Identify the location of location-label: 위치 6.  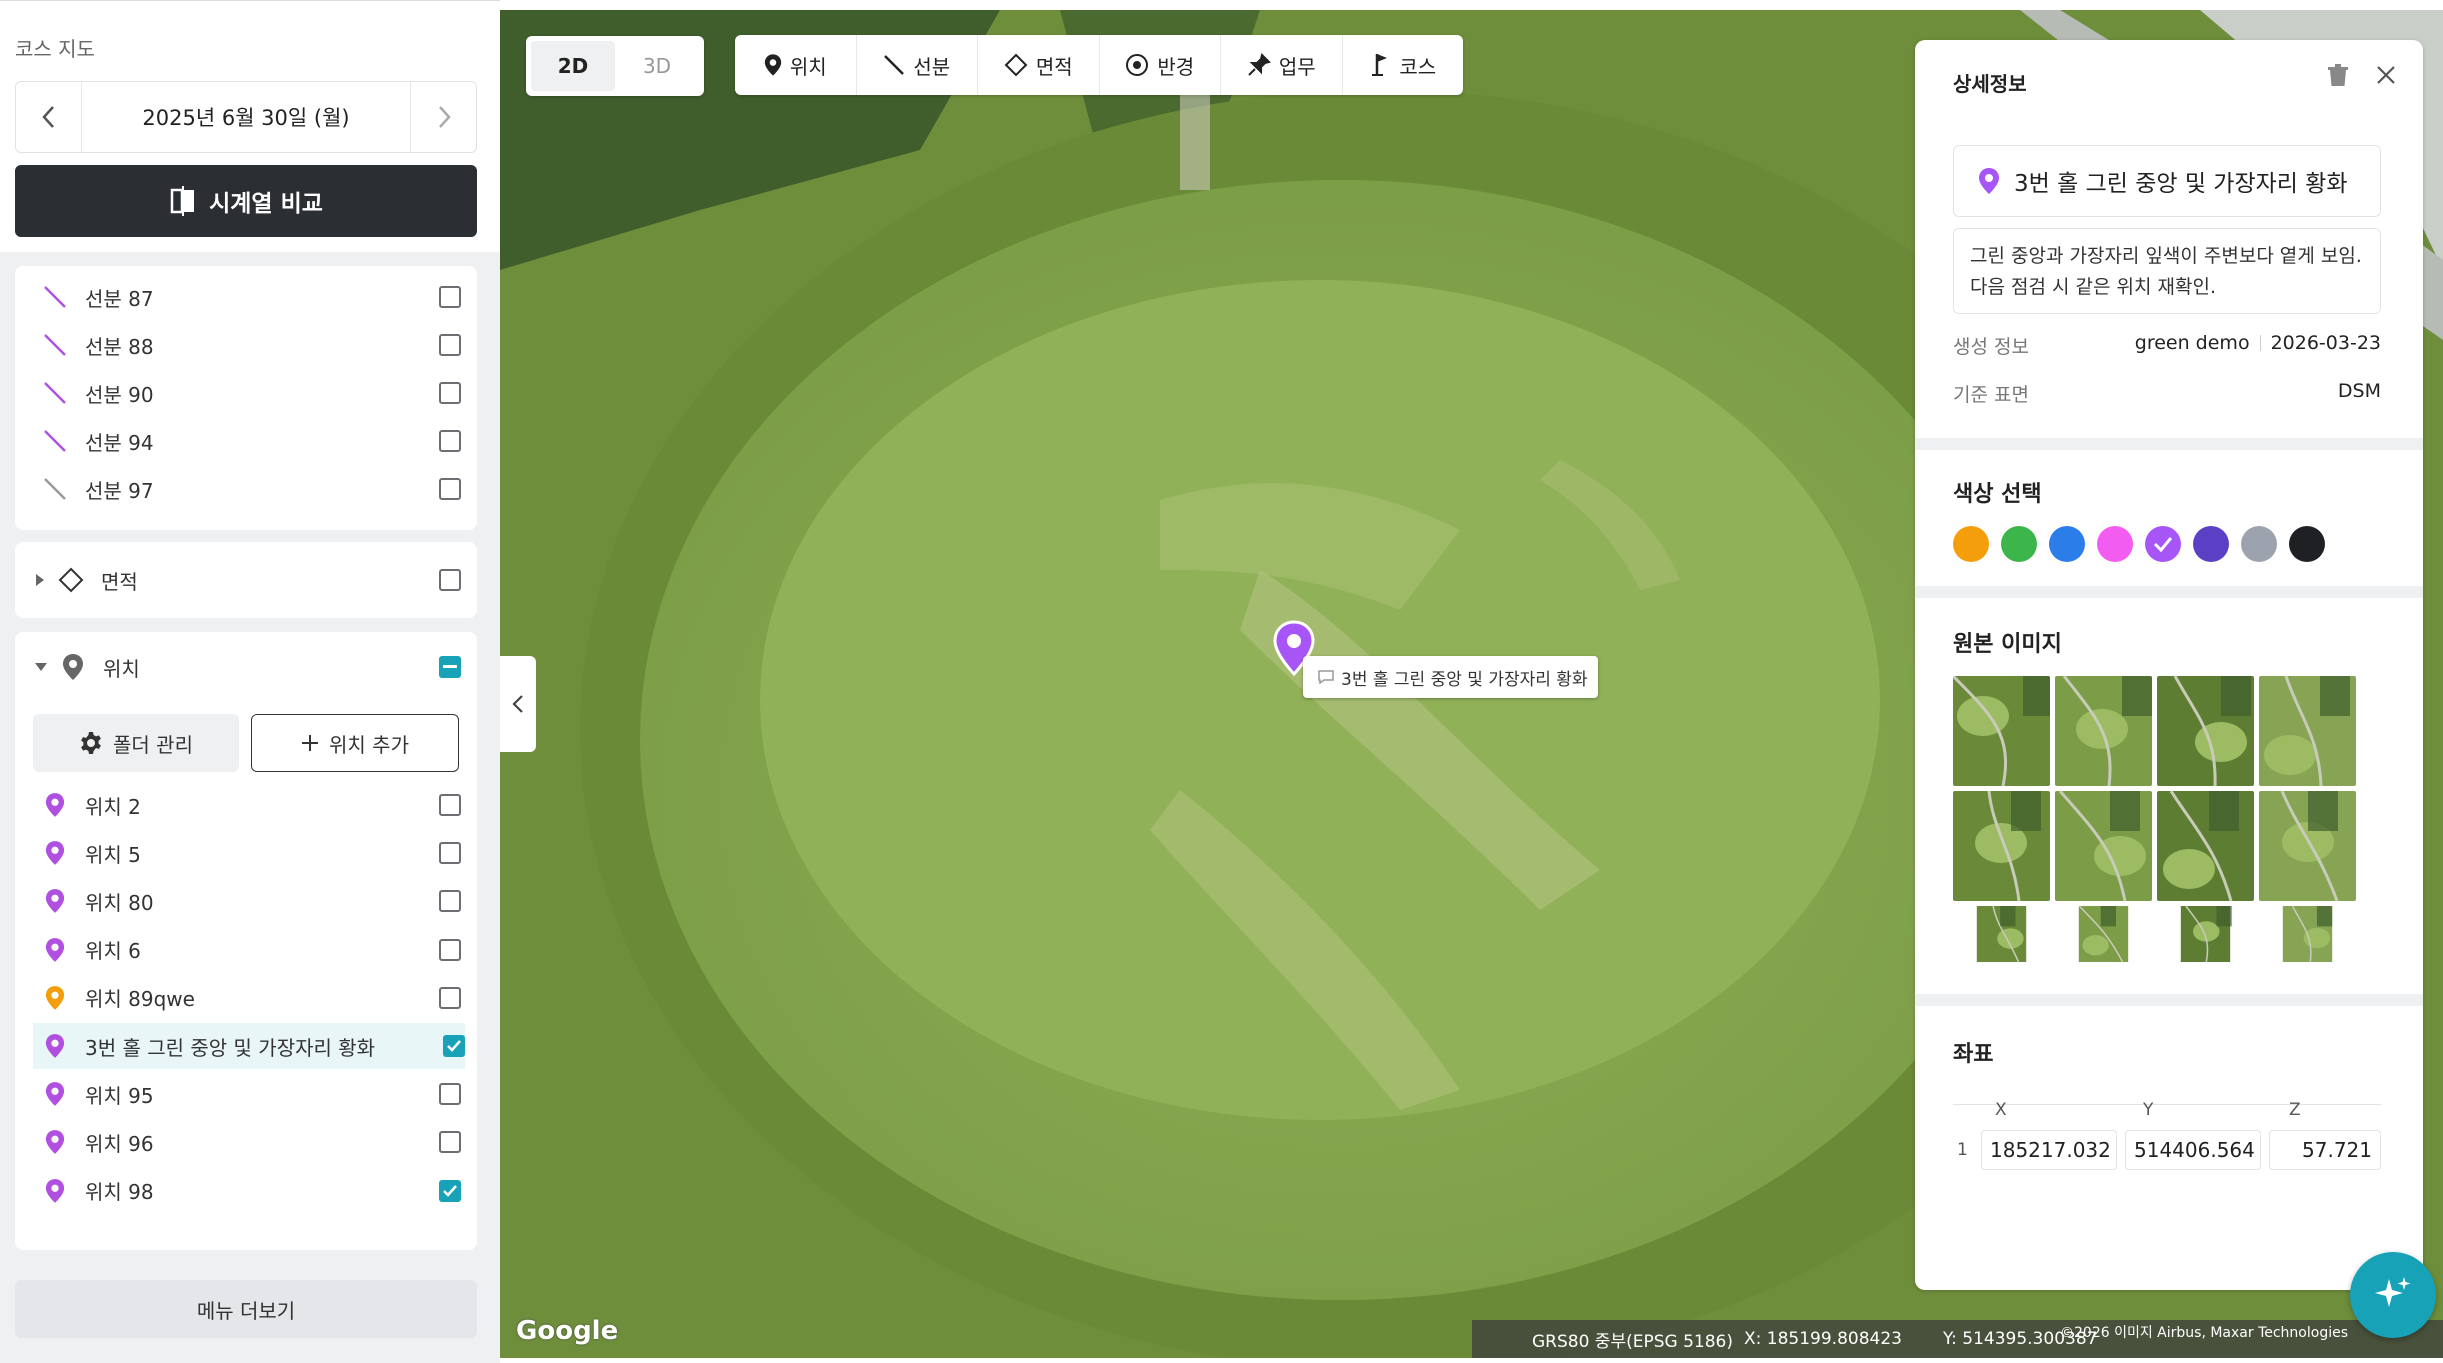
(113, 951).